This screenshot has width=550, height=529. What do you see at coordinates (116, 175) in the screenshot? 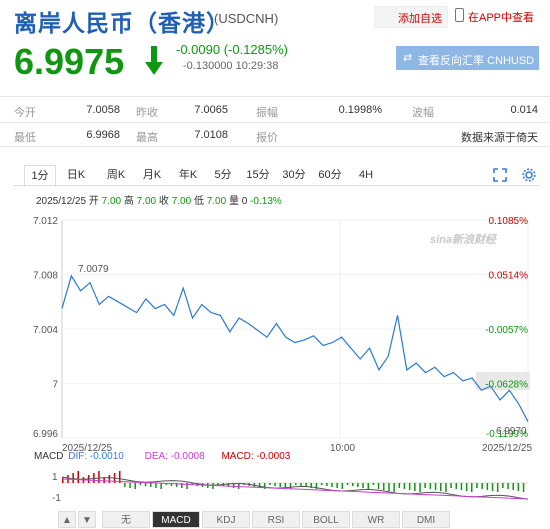
I see `tab-weekly: 周K` at bounding box center [116, 175].